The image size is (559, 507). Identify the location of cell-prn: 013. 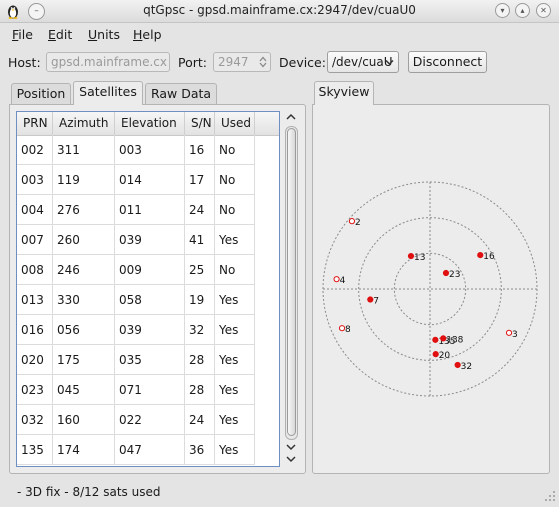
(35, 300).